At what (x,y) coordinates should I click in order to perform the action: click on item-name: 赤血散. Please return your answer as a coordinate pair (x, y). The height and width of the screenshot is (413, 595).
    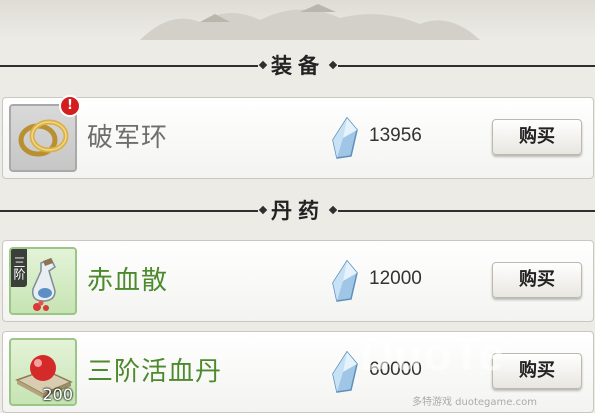
    Looking at the image, I should click on (128, 281).